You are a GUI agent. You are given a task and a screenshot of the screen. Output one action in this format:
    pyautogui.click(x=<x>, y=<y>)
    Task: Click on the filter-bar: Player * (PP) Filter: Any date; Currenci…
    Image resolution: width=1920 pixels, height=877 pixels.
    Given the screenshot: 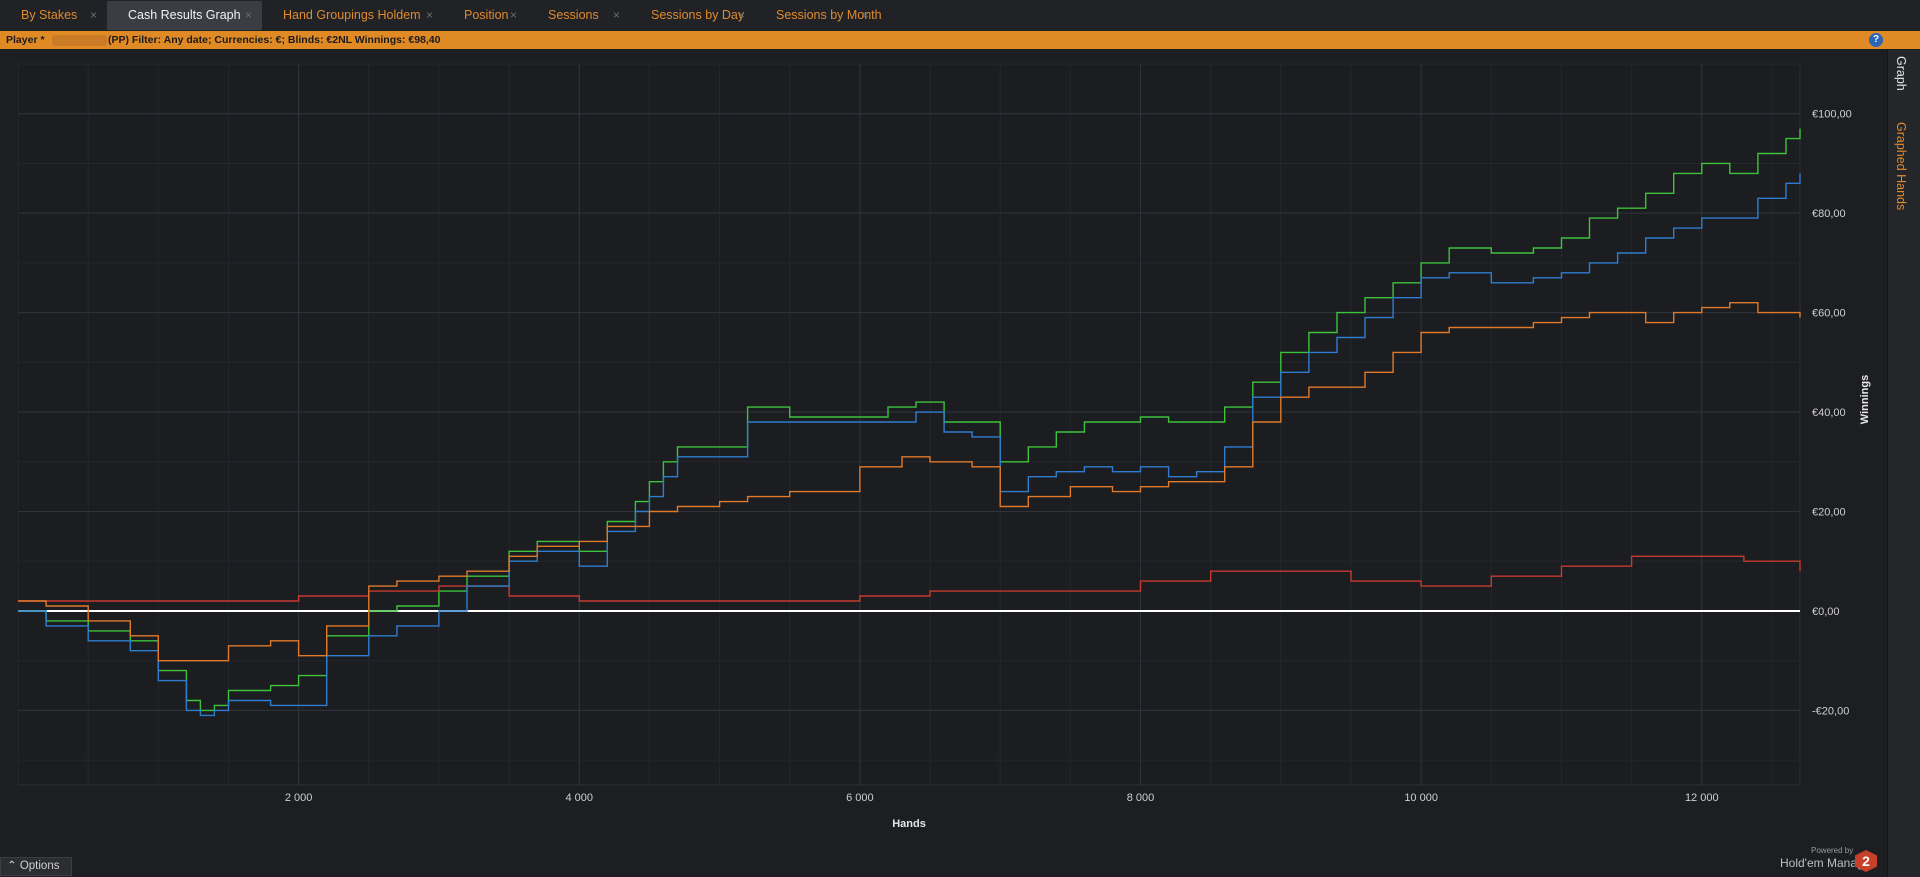 What is the action you would take?
    pyautogui.click(x=960, y=40)
    